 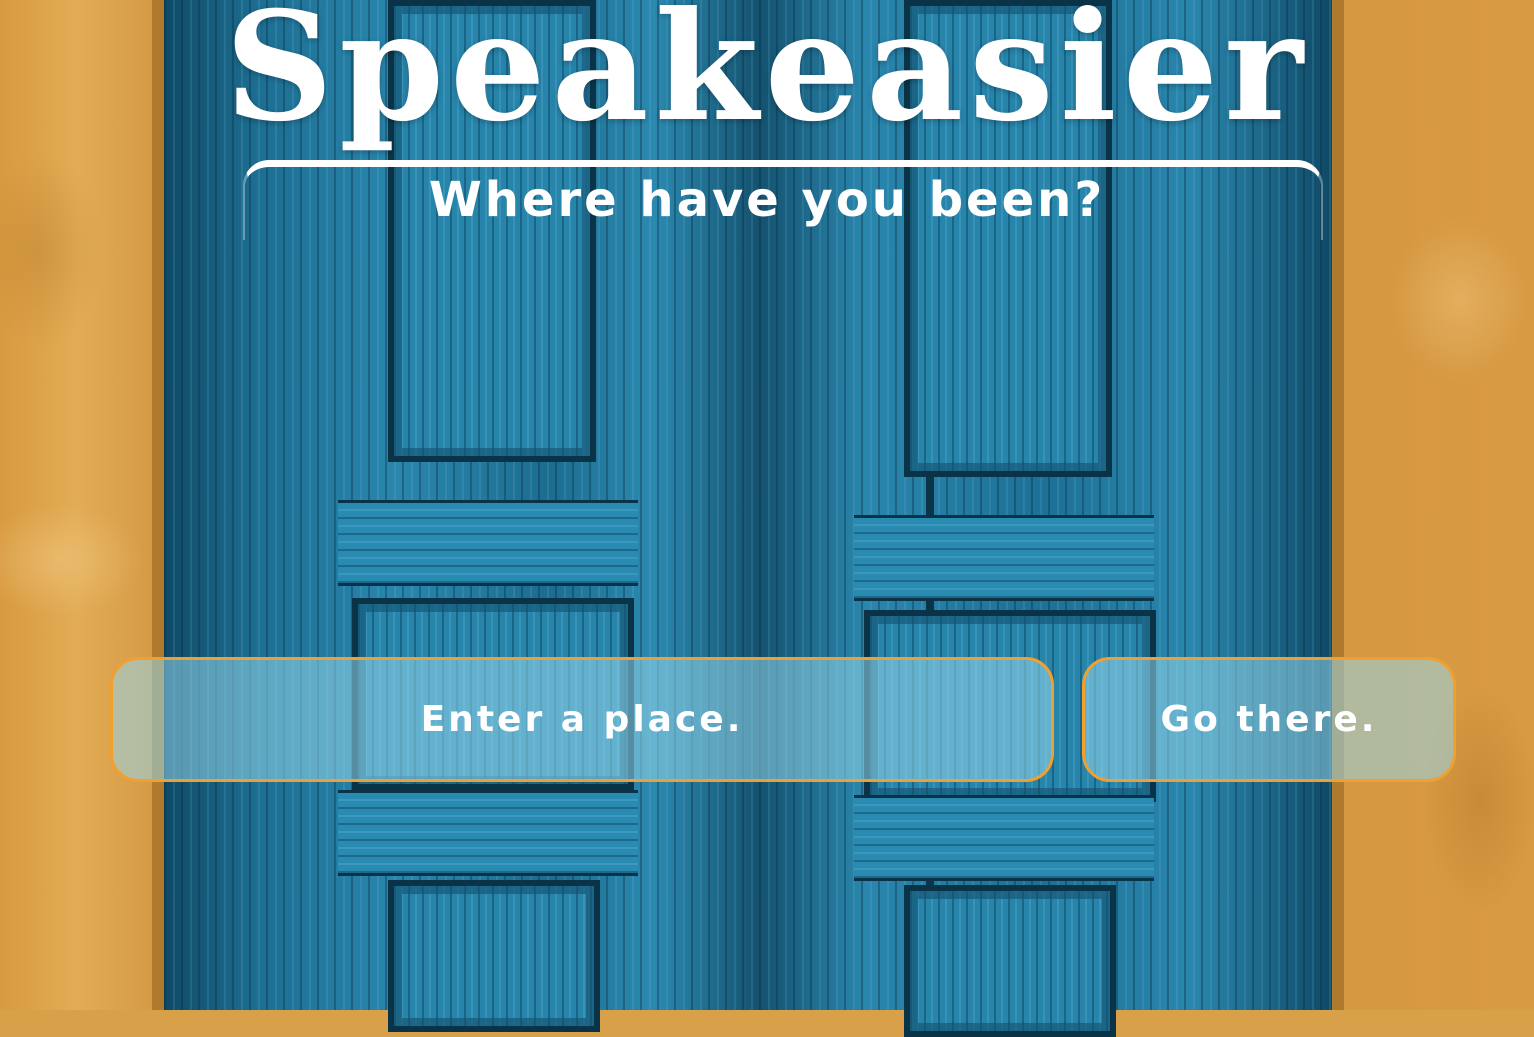 I want to click on go-there-button: Go there., so click(x=1269, y=719).